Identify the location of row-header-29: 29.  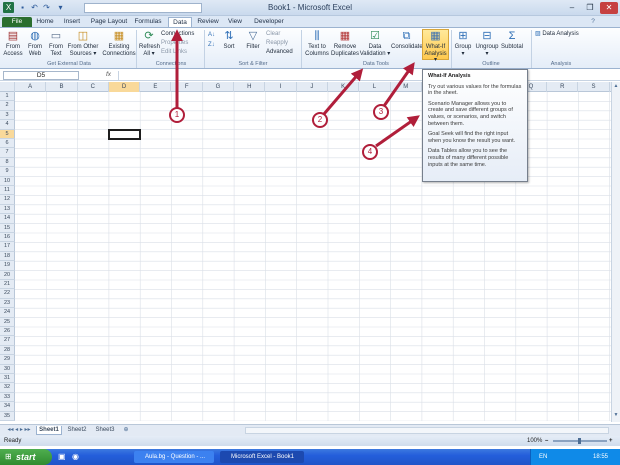
(7, 360).